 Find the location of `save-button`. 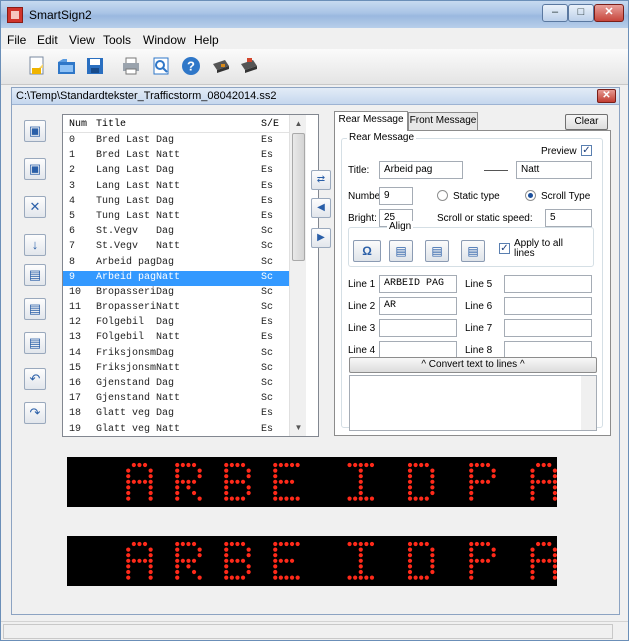

save-button is located at coordinates (95, 66).